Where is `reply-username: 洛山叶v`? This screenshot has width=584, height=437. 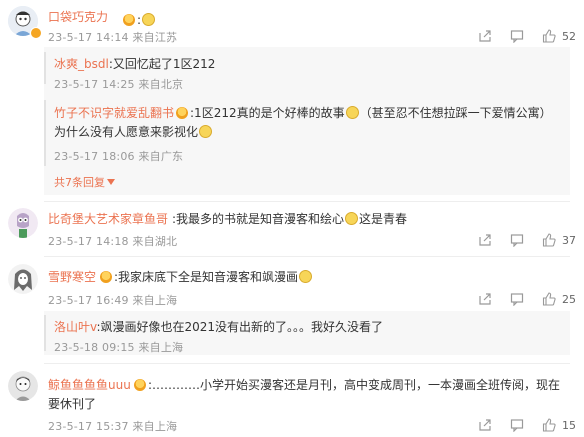
reply-username: 洛山叶v is located at coordinates (75, 327).